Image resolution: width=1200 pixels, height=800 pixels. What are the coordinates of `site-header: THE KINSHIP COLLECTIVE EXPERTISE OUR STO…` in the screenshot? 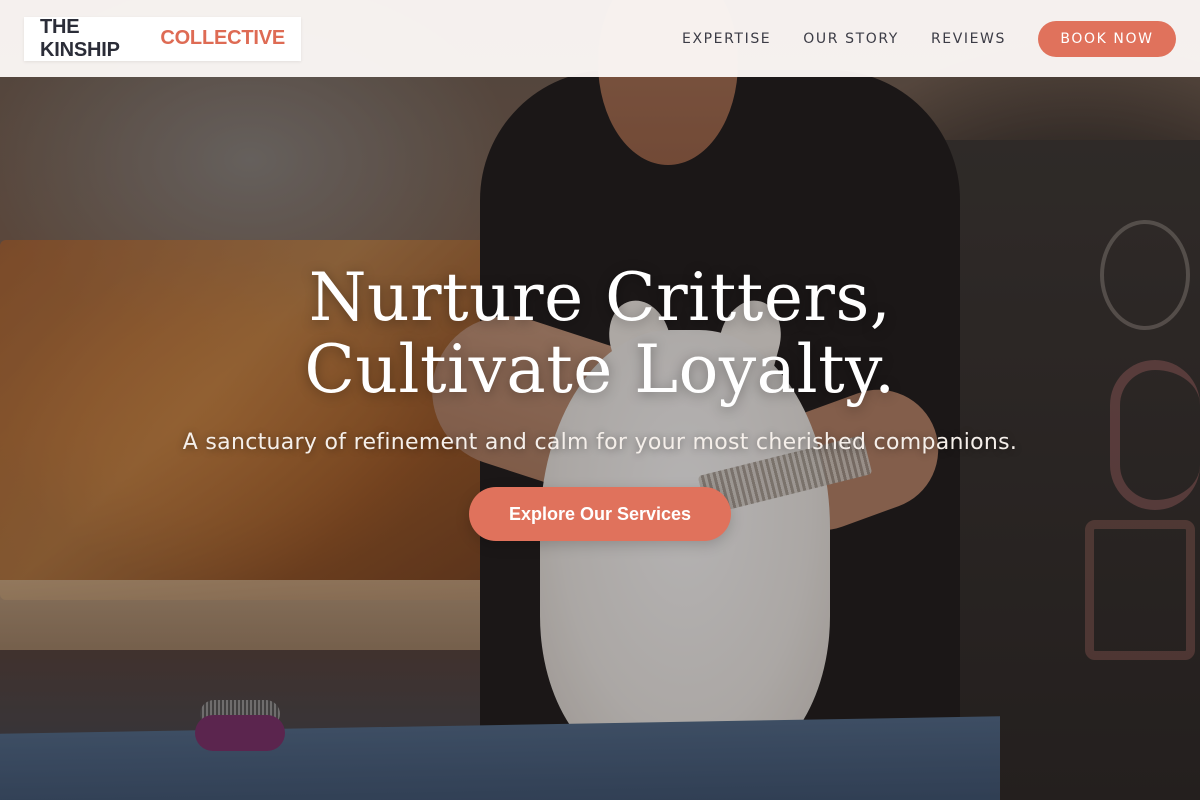 It's located at (600, 38).